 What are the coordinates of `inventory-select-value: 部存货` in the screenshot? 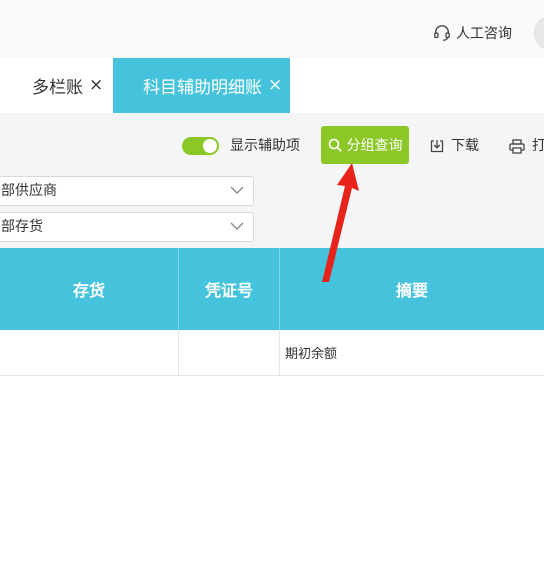 It's located at (22, 227).